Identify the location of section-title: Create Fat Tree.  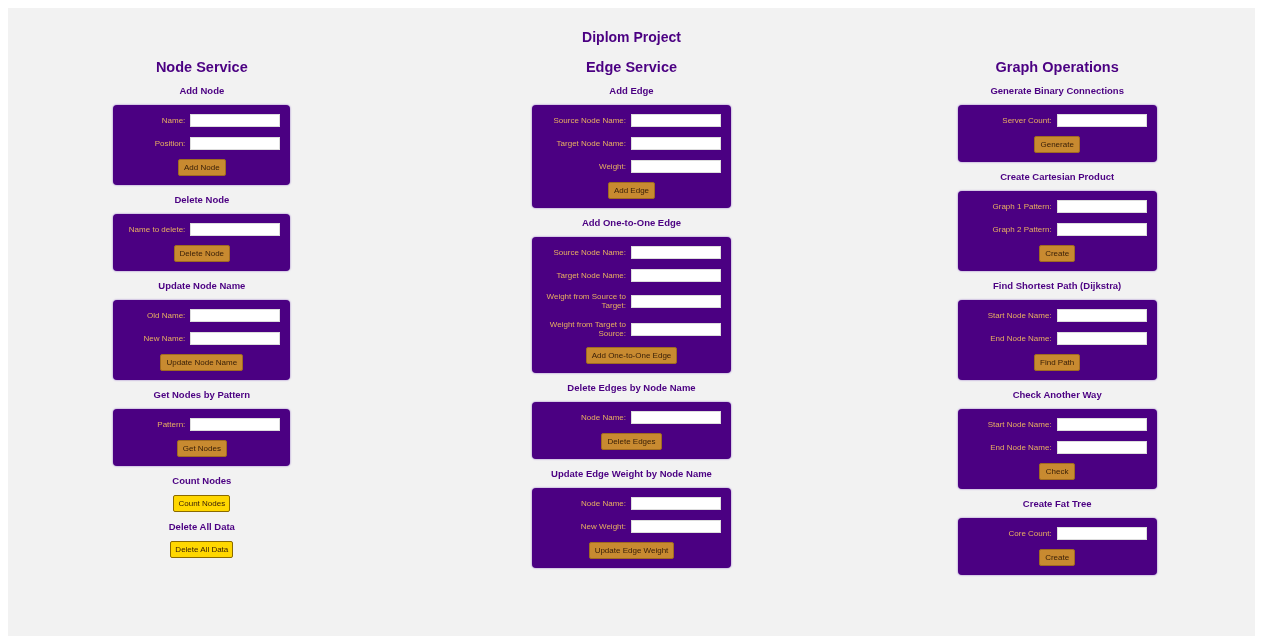
(1057, 504).